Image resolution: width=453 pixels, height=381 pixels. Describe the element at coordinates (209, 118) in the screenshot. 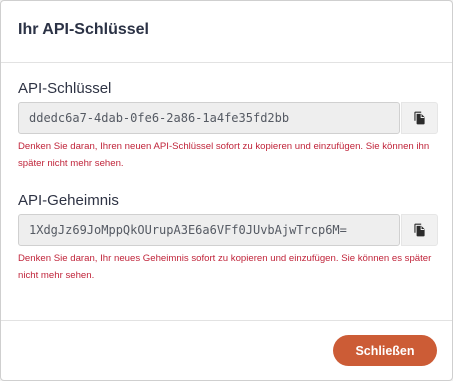

I see `api-key-field: ddedc6a7-4dab-0fe6-2a86-1a4fe35fd2bb` at that location.